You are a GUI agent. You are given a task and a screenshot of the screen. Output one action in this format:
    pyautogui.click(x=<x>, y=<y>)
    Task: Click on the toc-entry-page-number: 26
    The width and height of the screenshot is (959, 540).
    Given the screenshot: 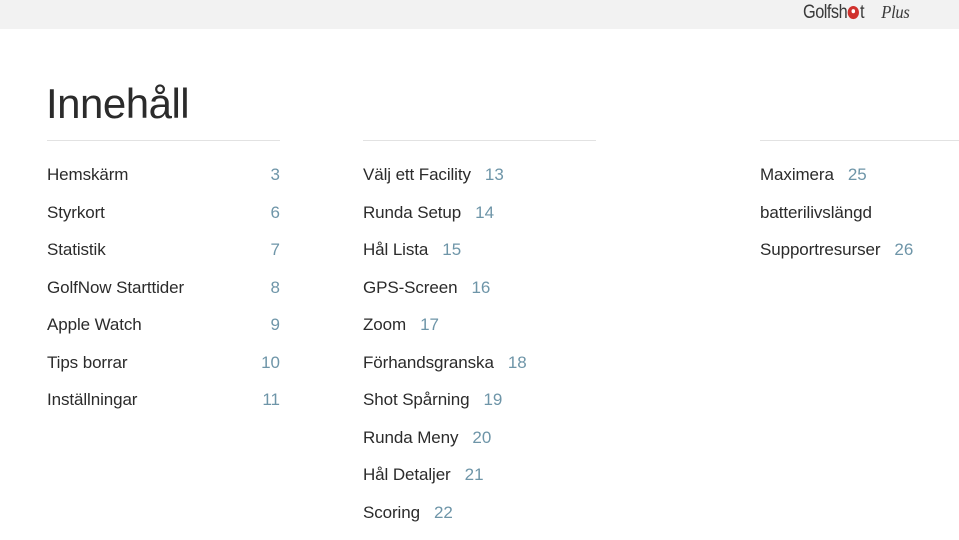 What is the action you would take?
    pyautogui.click(x=904, y=249)
    